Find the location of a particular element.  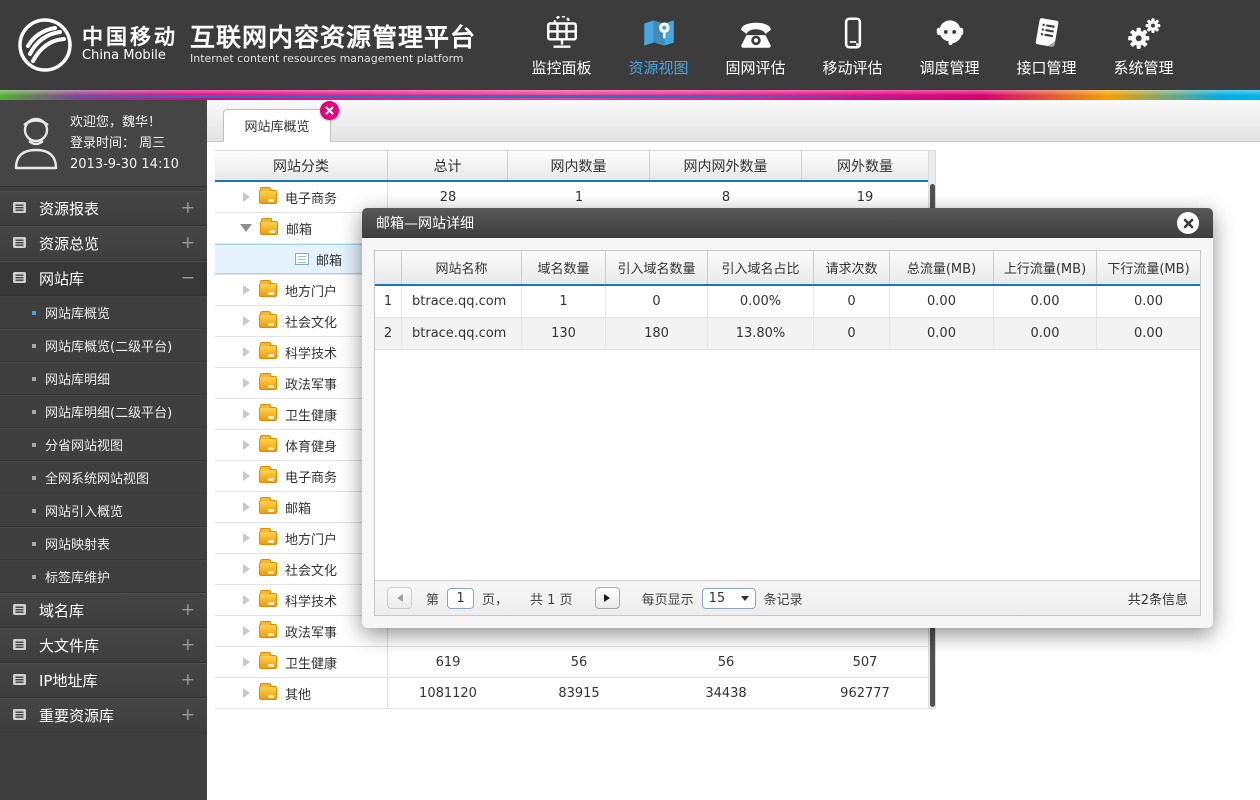

sidebar-item: 分省网站视图 is located at coordinates (103, 444).